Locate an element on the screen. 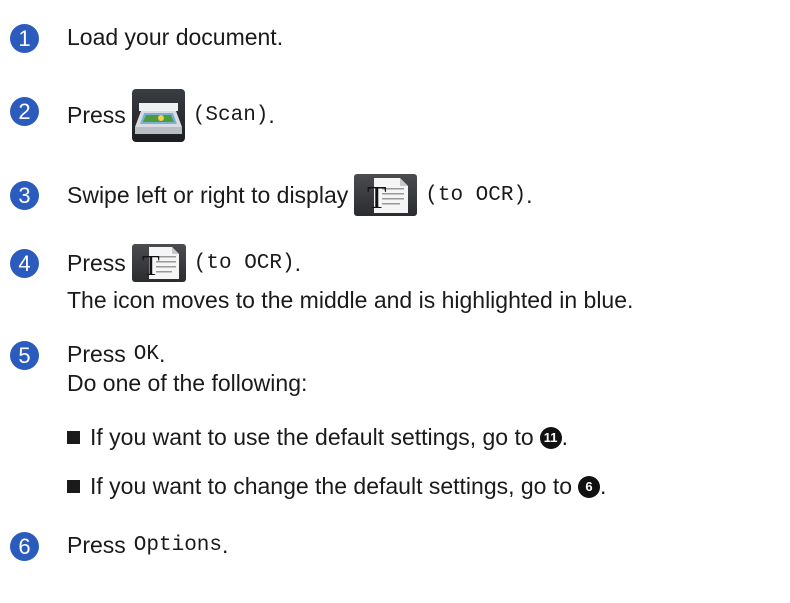 This screenshot has height=603, width=790. step-1-text: Load your document. is located at coordinates (175, 37).